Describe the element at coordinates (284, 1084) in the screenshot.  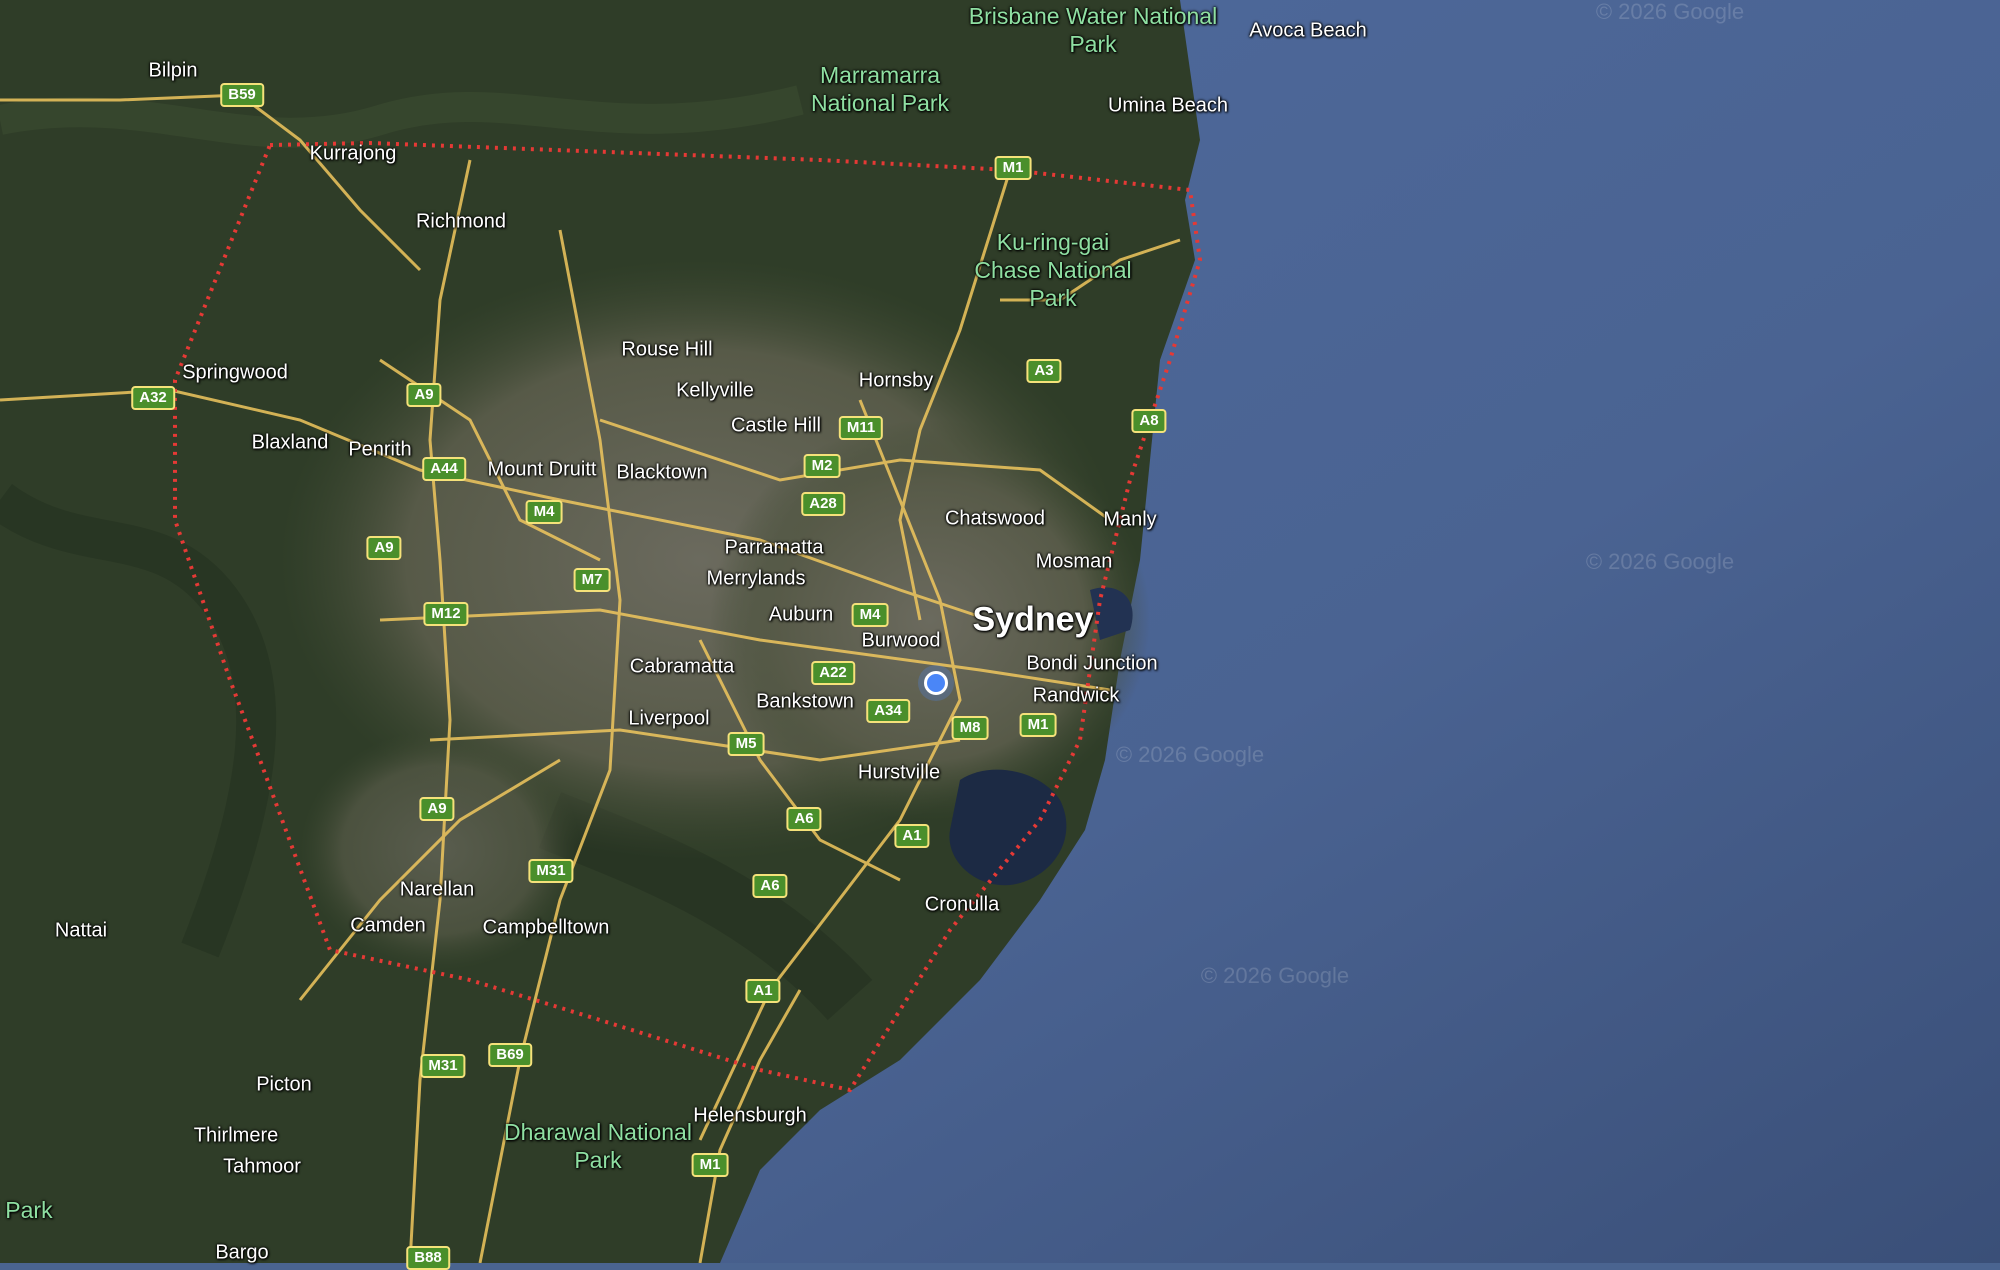
I see `place-label-picton: Picton` at that location.